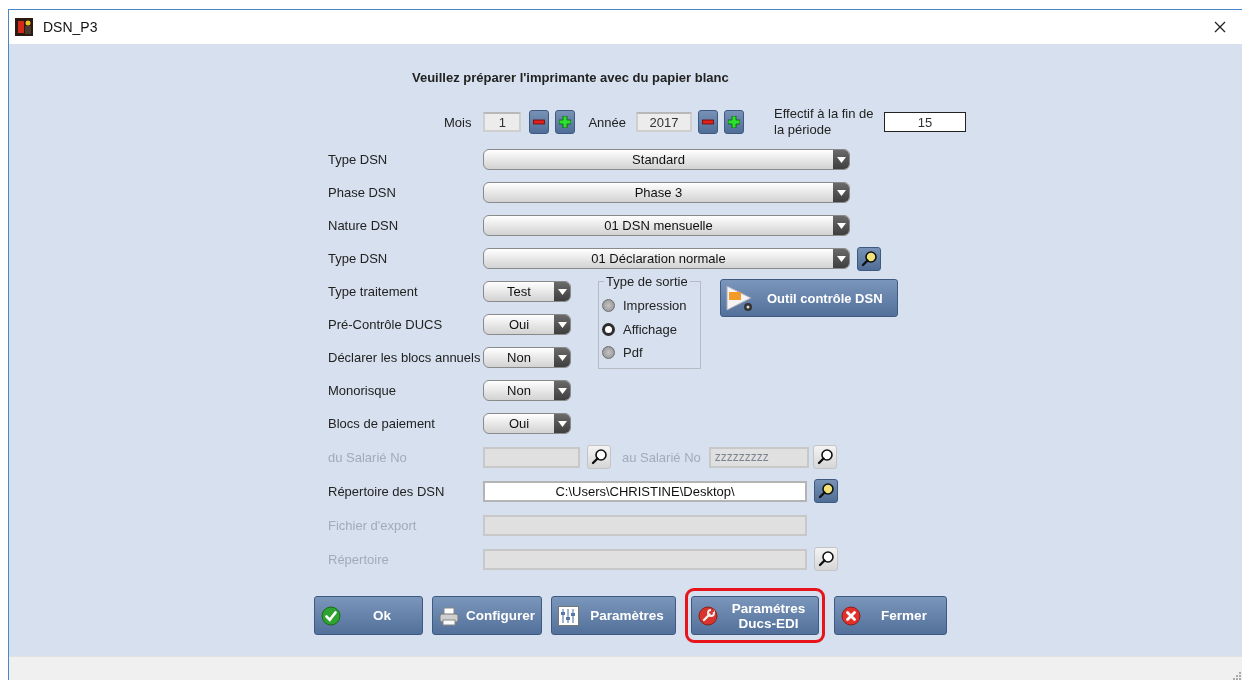 The image size is (1242, 680). I want to click on field-label: Année, so click(607, 122).